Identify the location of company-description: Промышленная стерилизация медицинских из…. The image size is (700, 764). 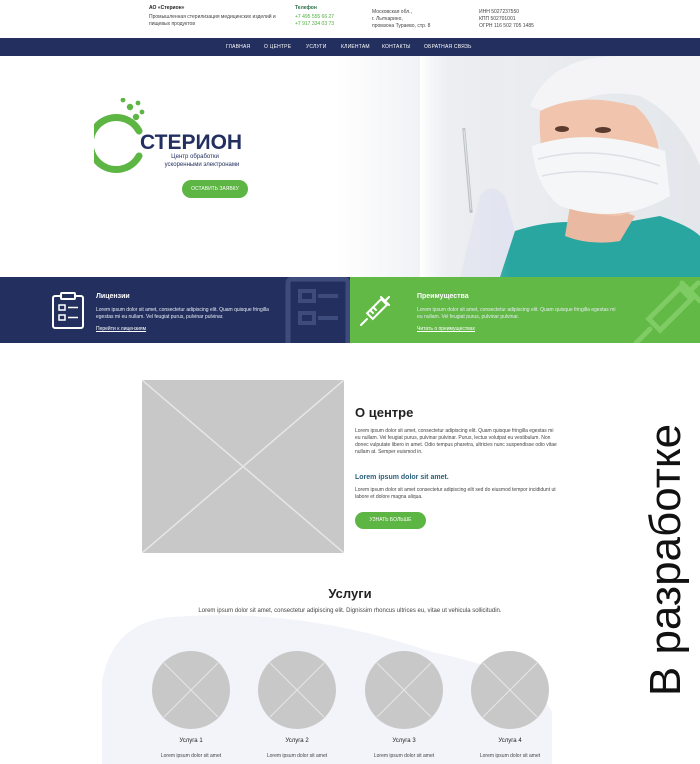
(212, 20).